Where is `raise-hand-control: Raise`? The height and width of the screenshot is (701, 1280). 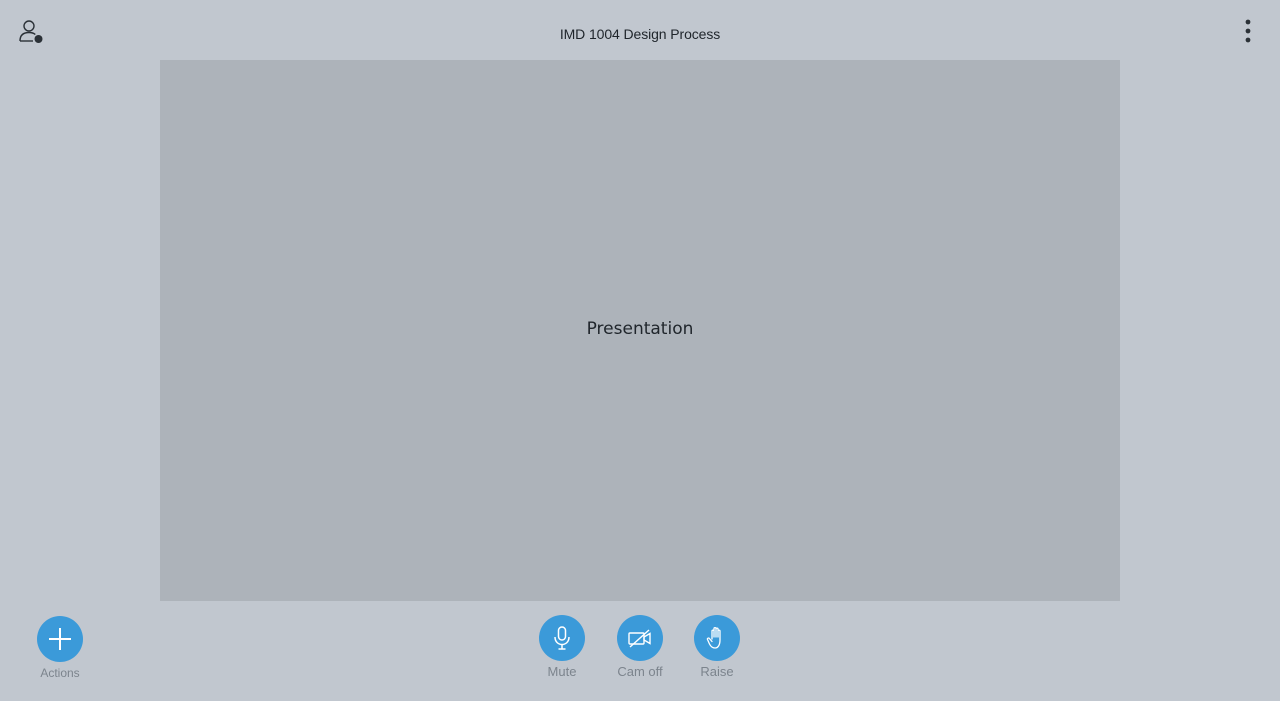
raise-hand-control: Raise is located at coordinates (717, 647).